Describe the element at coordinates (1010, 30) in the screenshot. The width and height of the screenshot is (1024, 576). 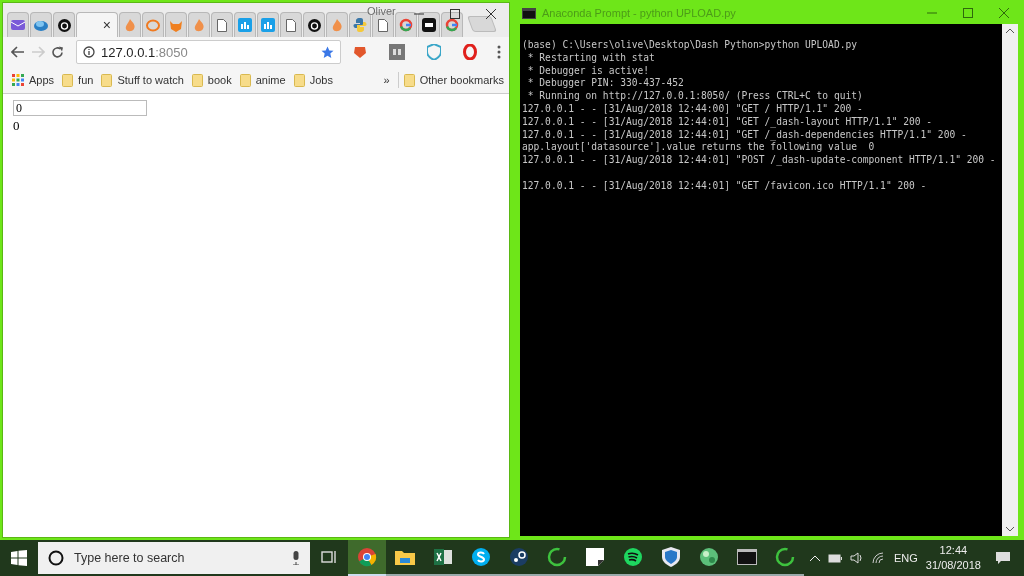
I see `scroll-up-icon` at that location.